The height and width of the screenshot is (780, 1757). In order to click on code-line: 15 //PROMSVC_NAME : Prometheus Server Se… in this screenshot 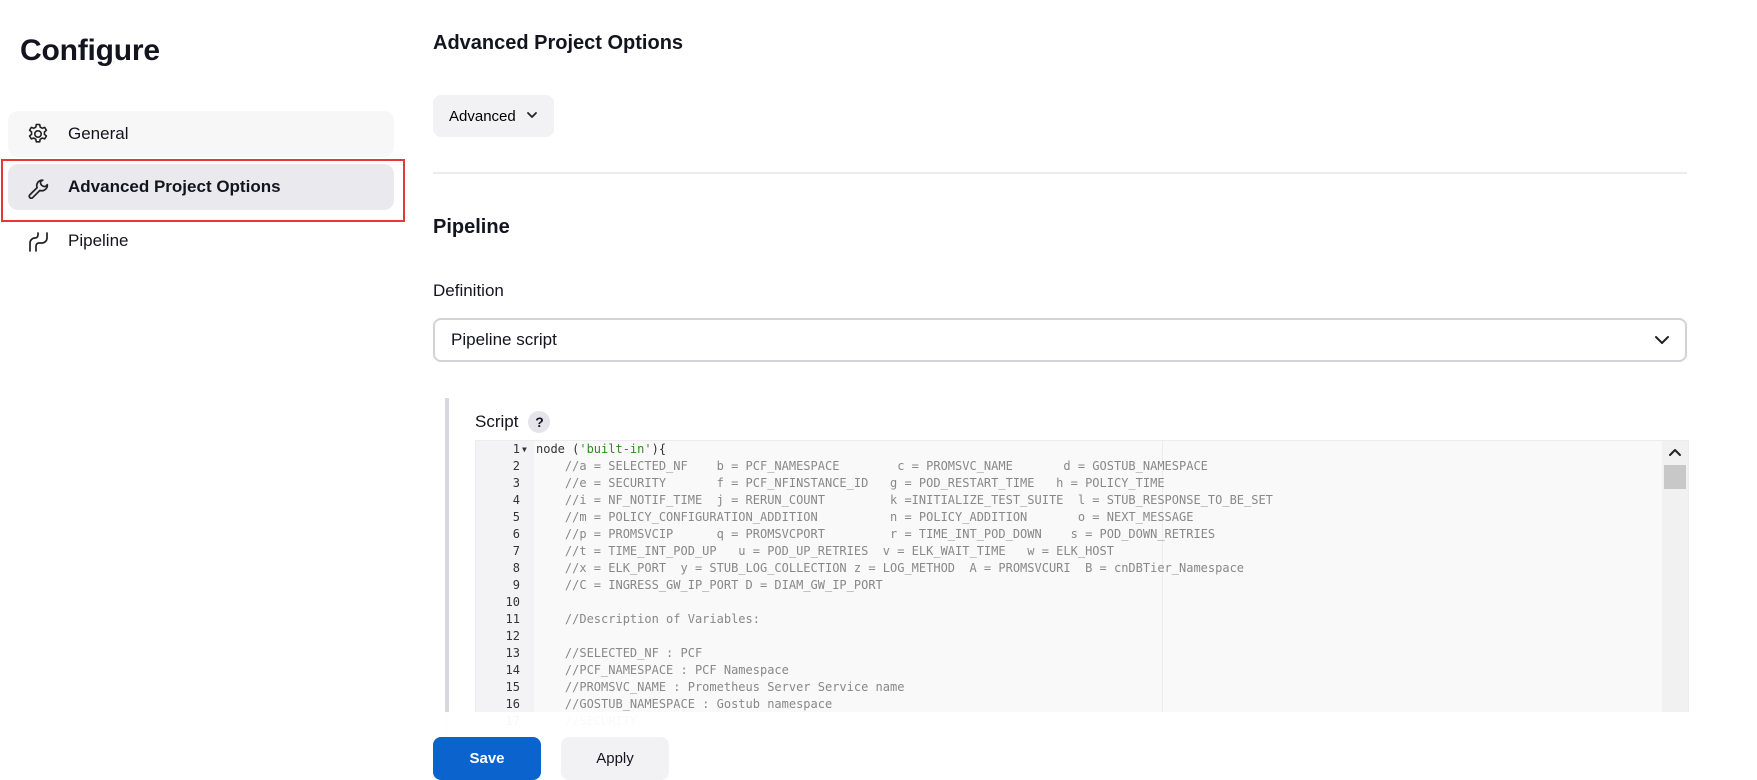, I will do `click(1082, 687)`.